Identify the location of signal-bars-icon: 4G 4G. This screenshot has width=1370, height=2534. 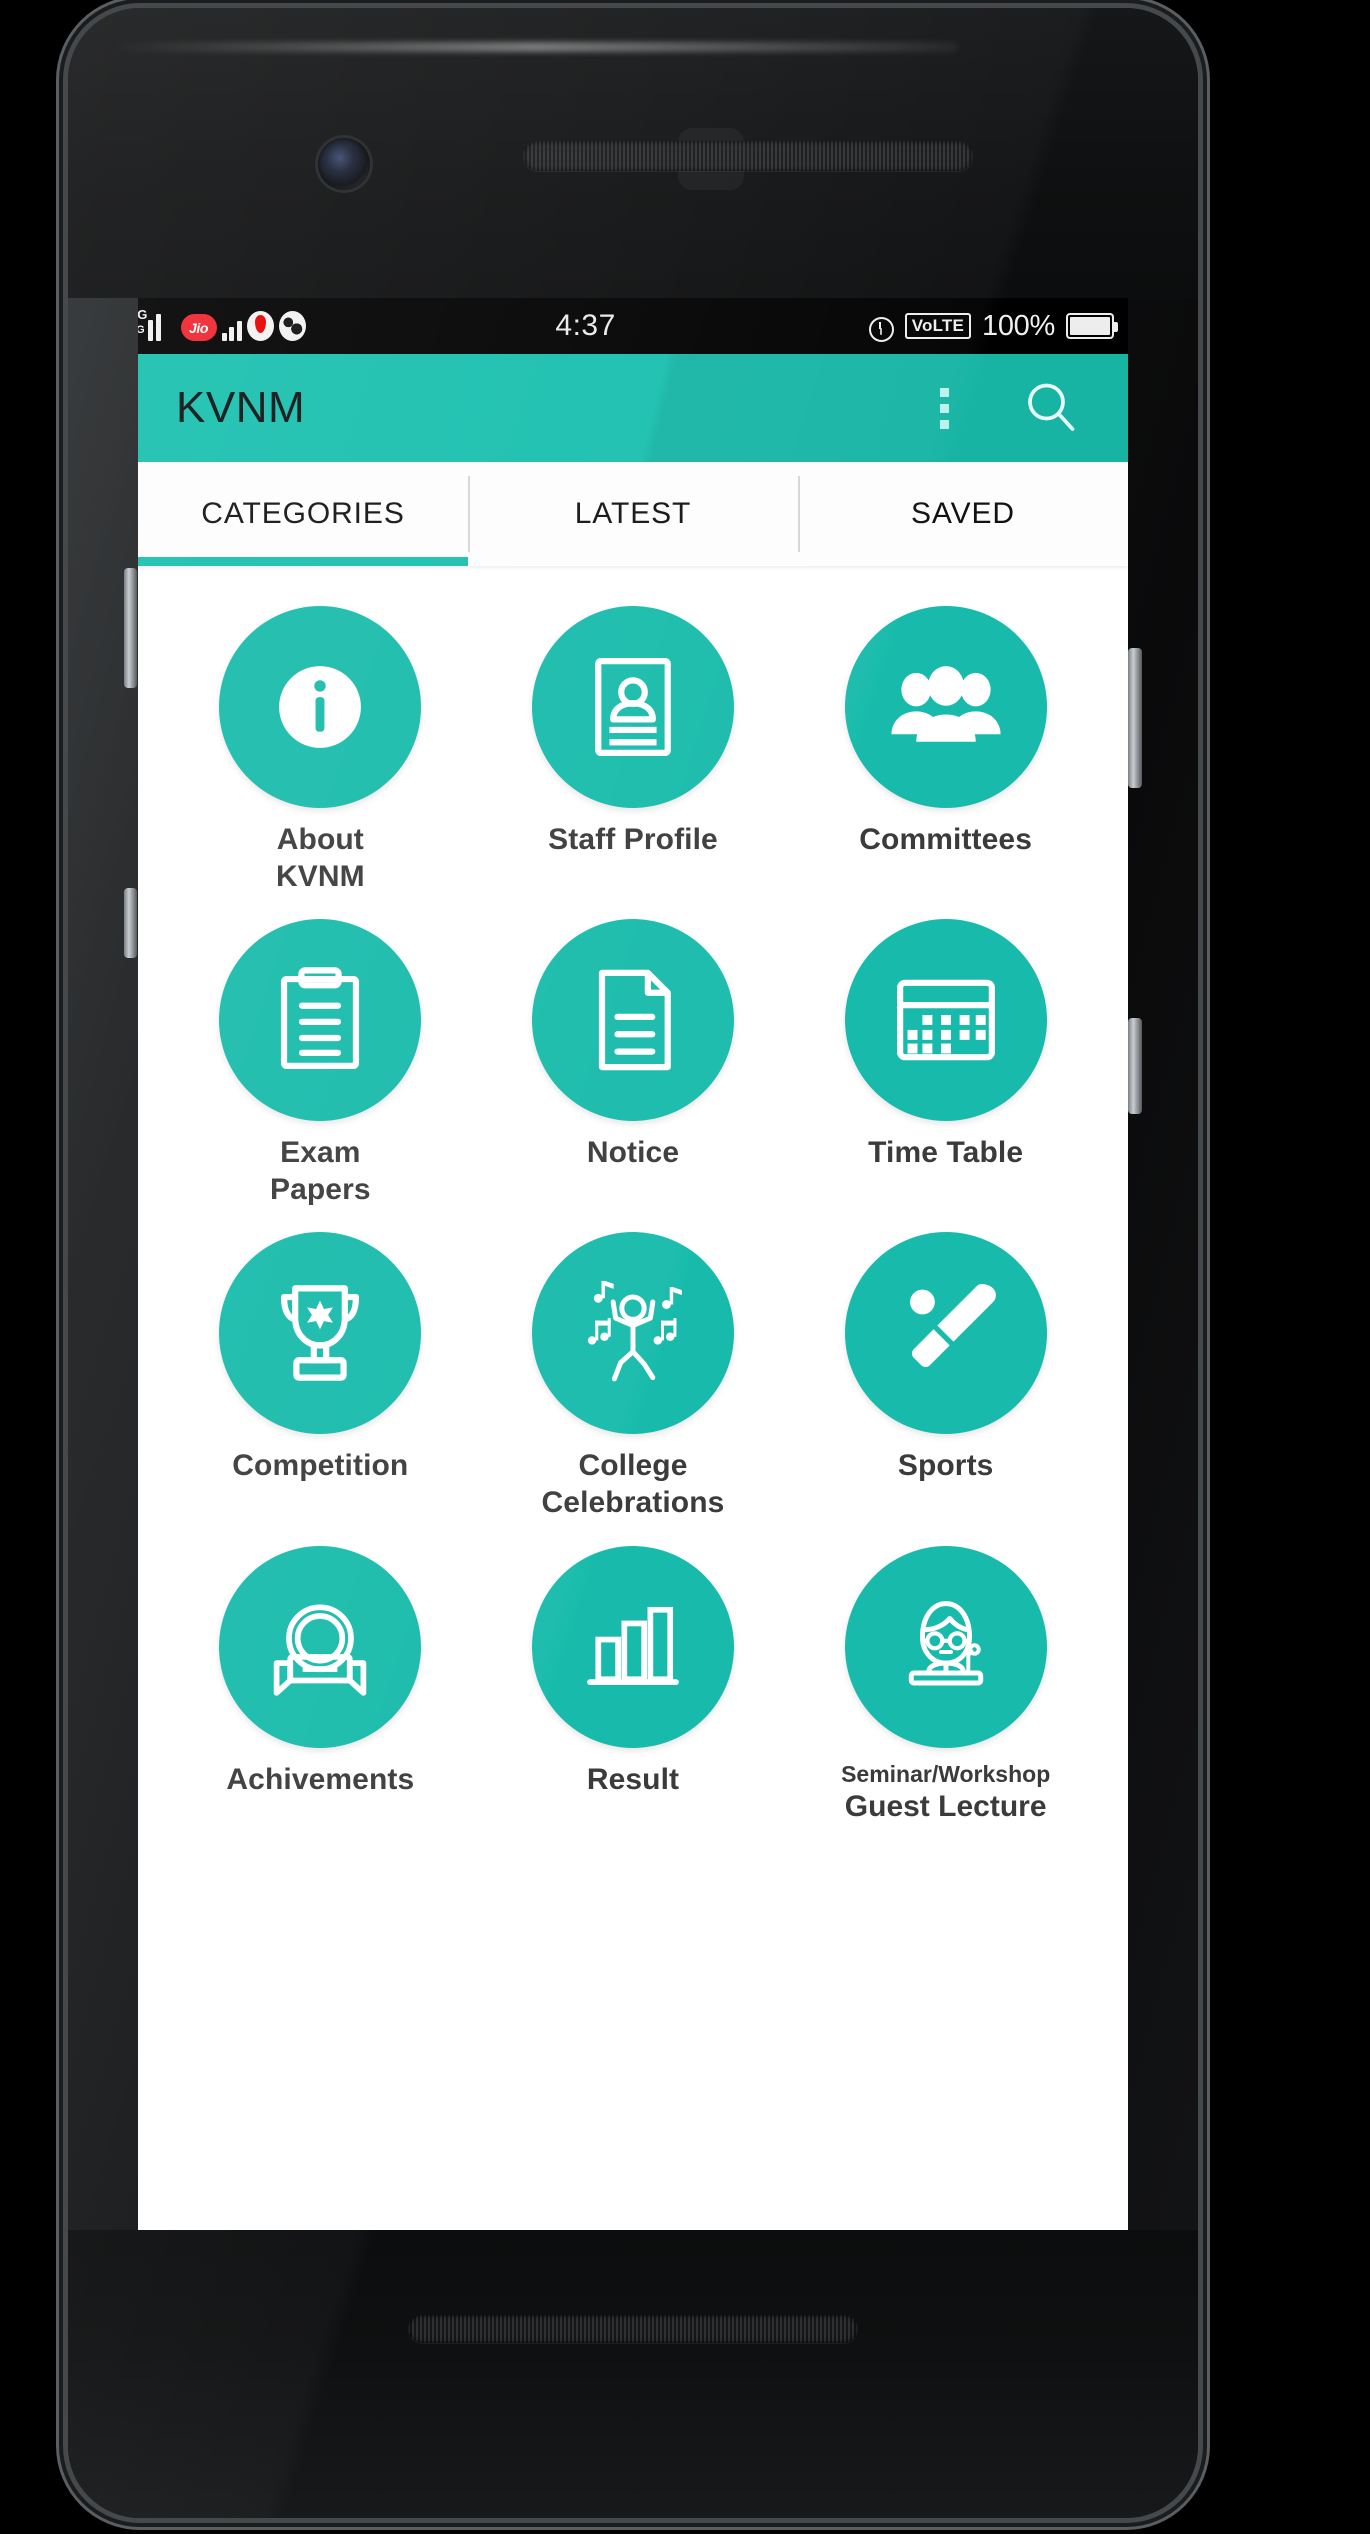
(157, 324).